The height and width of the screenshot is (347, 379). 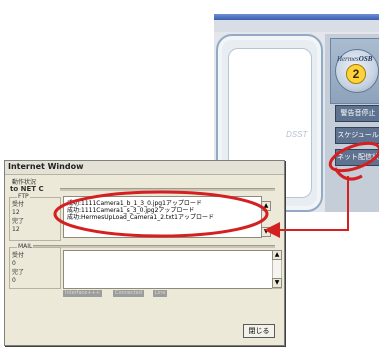 I want to click on close-button: 閉じる, so click(x=259, y=331).